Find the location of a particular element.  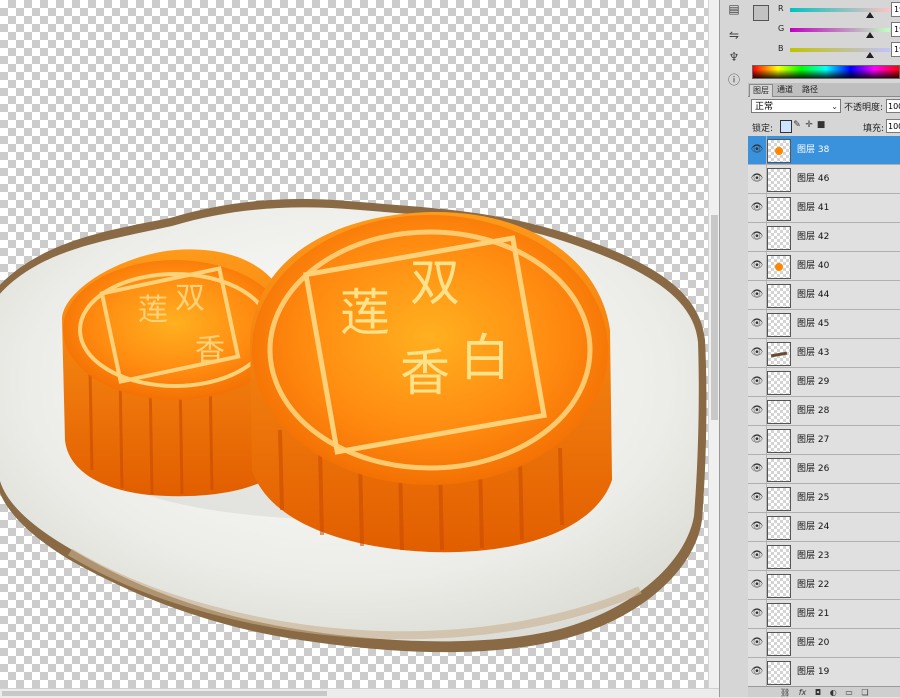

layer-row: 👁 图层 28 is located at coordinates (824, 411).